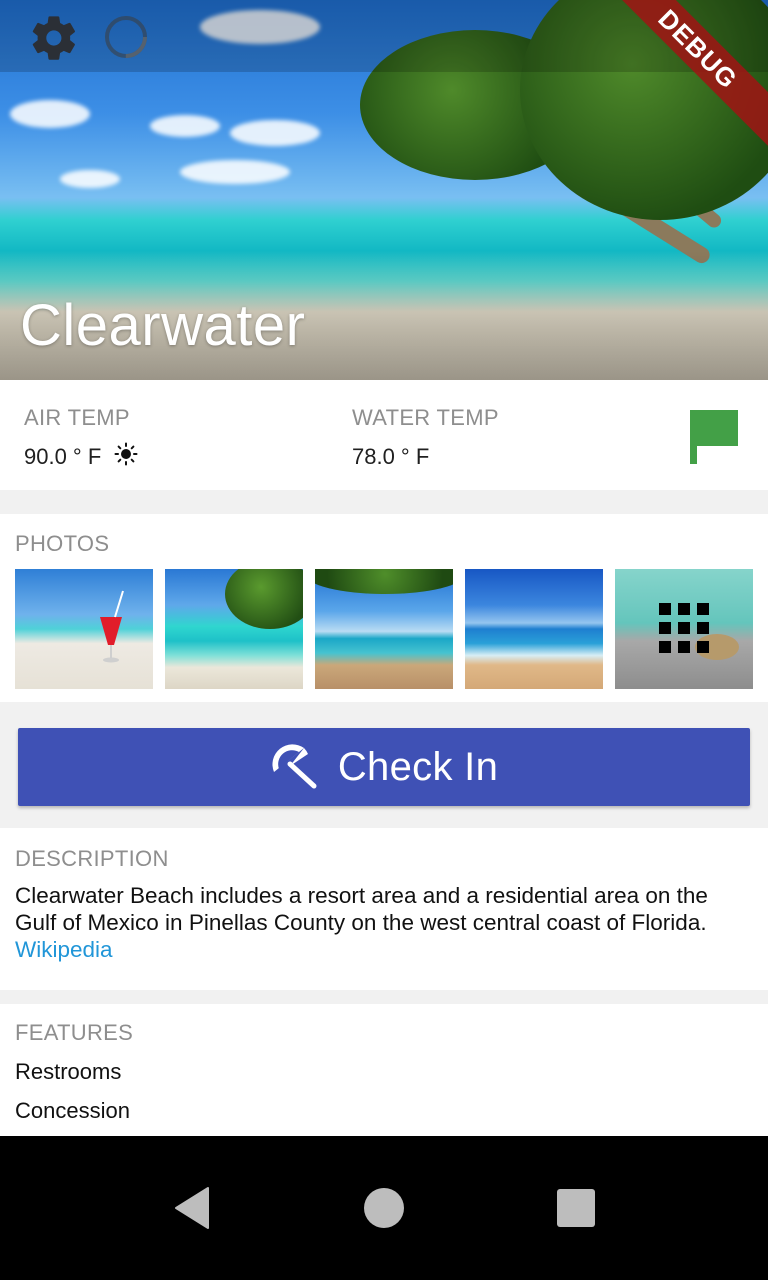 This screenshot has width=768, height=1280. What do you see at coordinates (391, 456) in the screenshot?
I see `water-temp-value: 78.0 ° F` at bounding box center [391, 456].